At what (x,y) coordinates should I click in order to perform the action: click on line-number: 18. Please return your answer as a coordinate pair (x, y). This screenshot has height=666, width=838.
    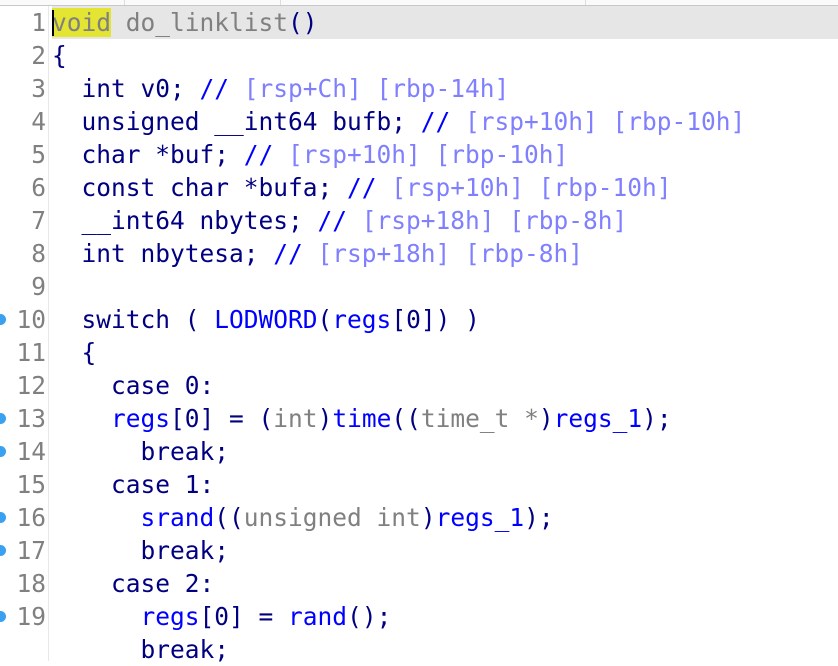
    Looking at the image, I should click on (31, 583).